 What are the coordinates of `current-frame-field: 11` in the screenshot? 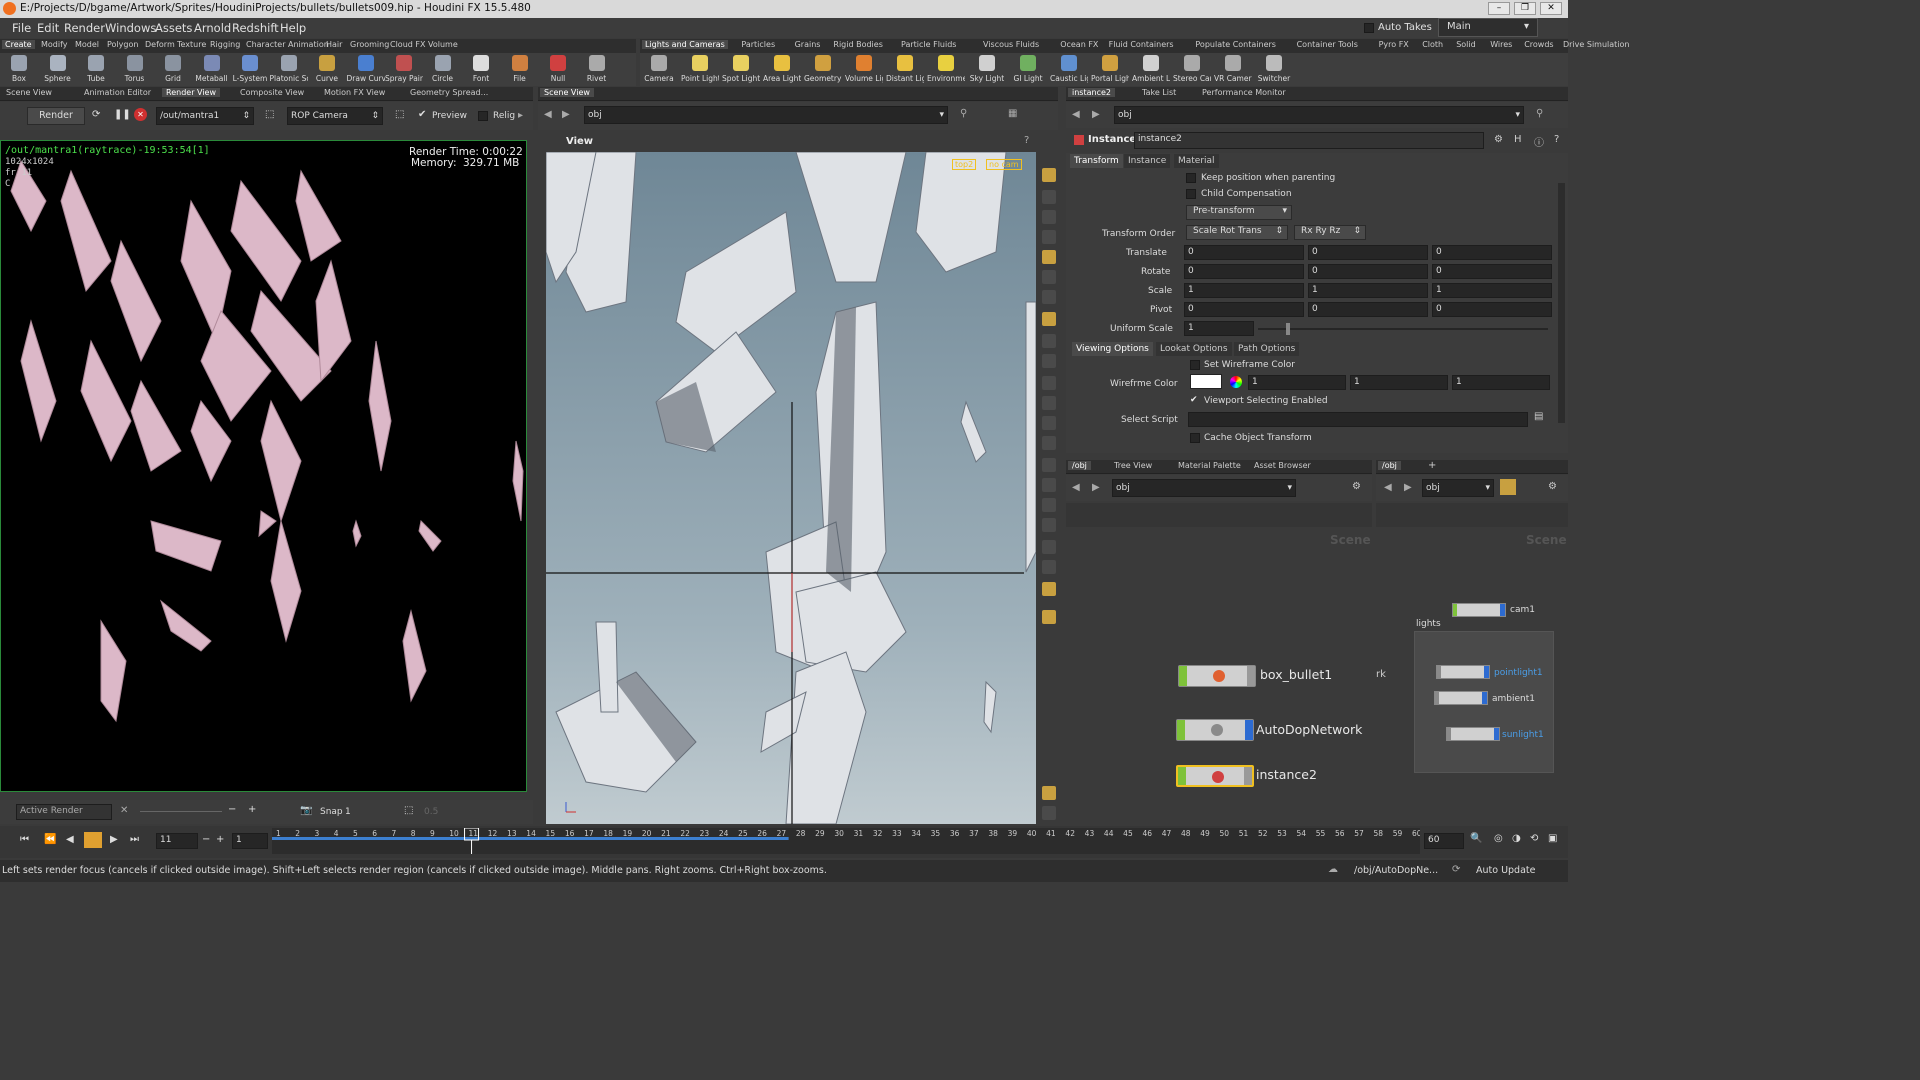 It's located at (177, 841).